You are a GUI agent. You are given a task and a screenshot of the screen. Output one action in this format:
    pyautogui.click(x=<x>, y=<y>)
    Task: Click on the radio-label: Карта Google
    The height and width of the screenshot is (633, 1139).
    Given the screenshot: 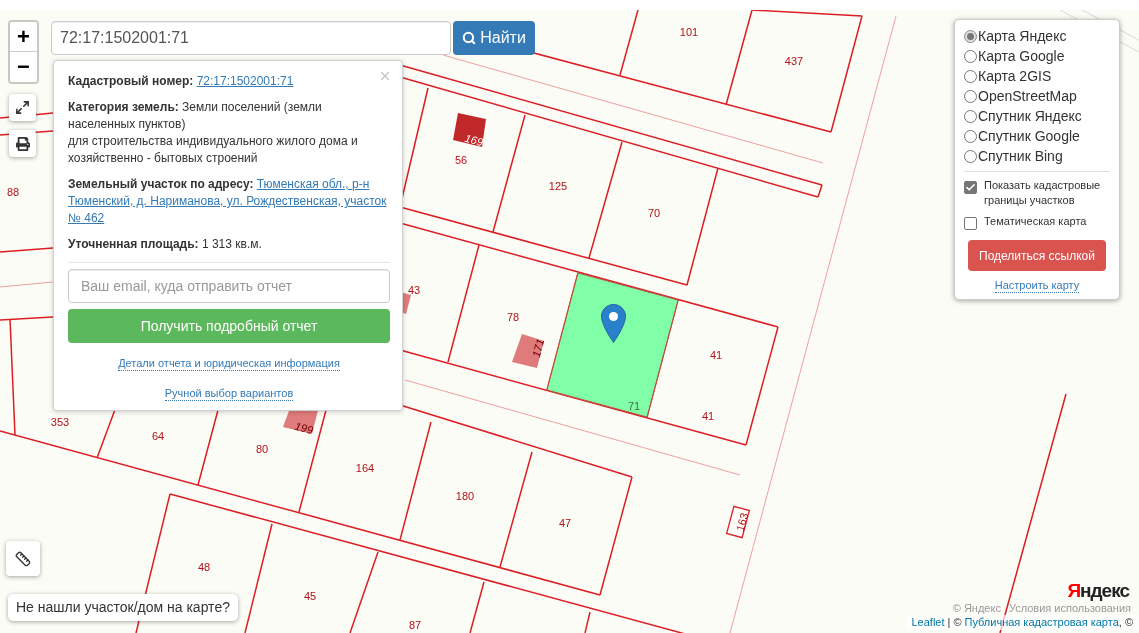 What is the action you would take?
    pyautogui.click(x=1021, y=56)
    